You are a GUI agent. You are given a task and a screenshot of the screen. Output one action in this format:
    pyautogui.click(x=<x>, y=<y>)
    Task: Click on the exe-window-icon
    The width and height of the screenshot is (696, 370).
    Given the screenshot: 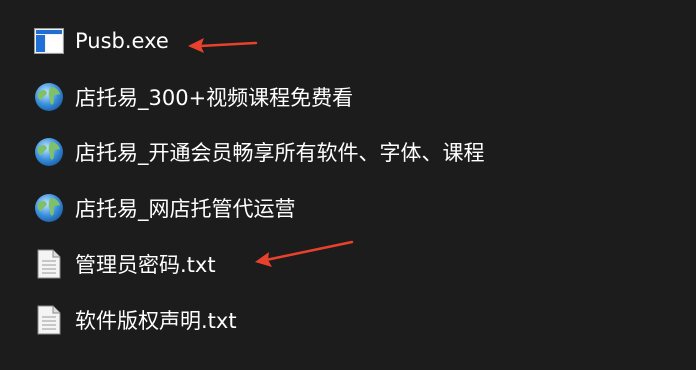 What is the action you would take?
    pyautogui.click(x=49, y=41)
    